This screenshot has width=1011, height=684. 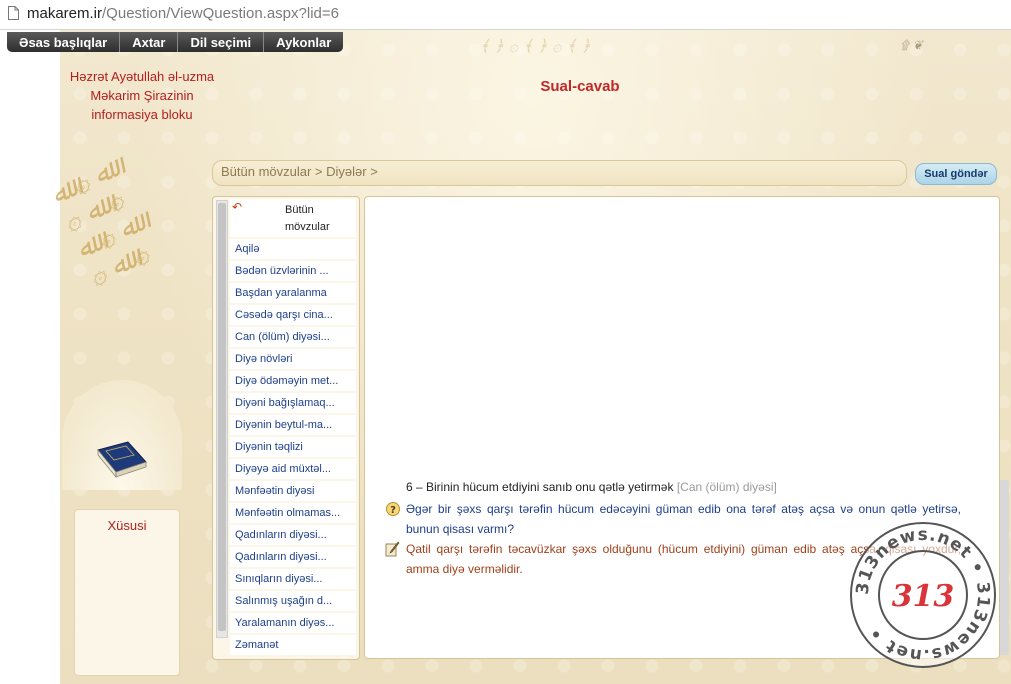 What do you see at coordinates (956, 174) in the screenshot?
I see `send-question-button: Sual göndər` at bounding box center [956, 174].